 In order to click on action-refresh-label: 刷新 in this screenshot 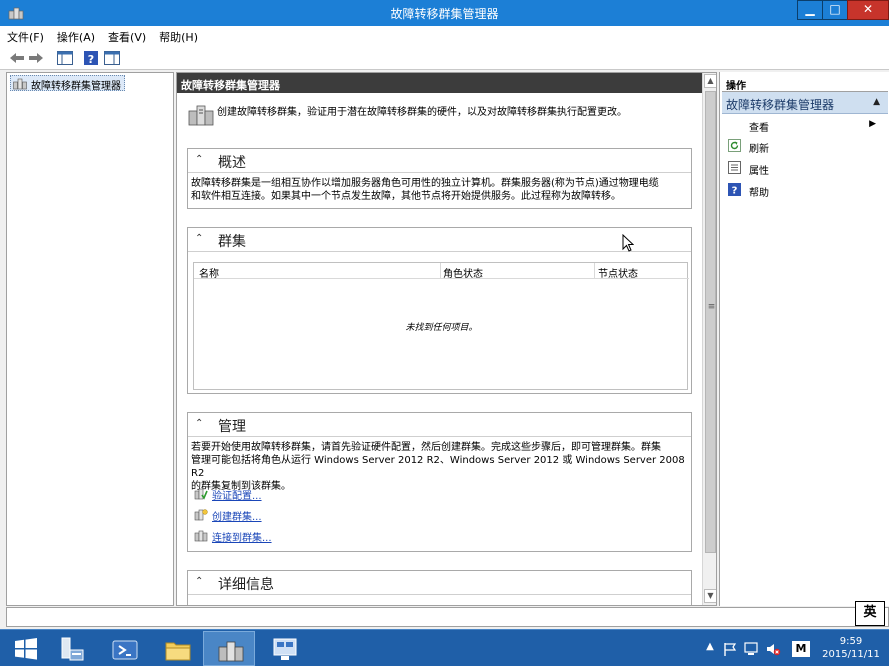, I will do `click(759, 149)`.